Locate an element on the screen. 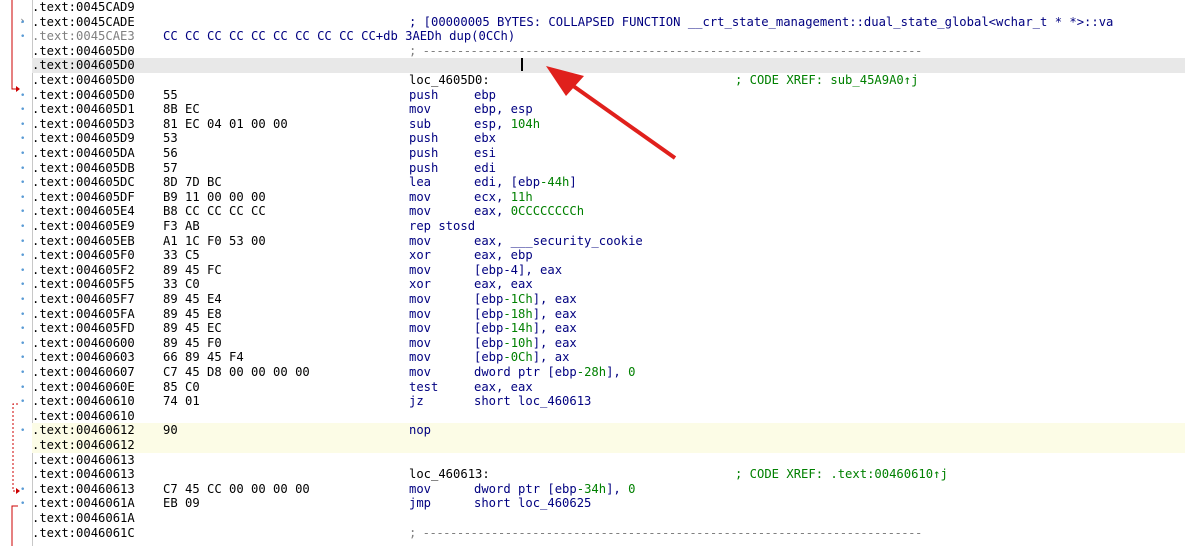  listing-row: .text:0046061A EB 09 jmp short loc_460625 is located at coordinates (608, 503).